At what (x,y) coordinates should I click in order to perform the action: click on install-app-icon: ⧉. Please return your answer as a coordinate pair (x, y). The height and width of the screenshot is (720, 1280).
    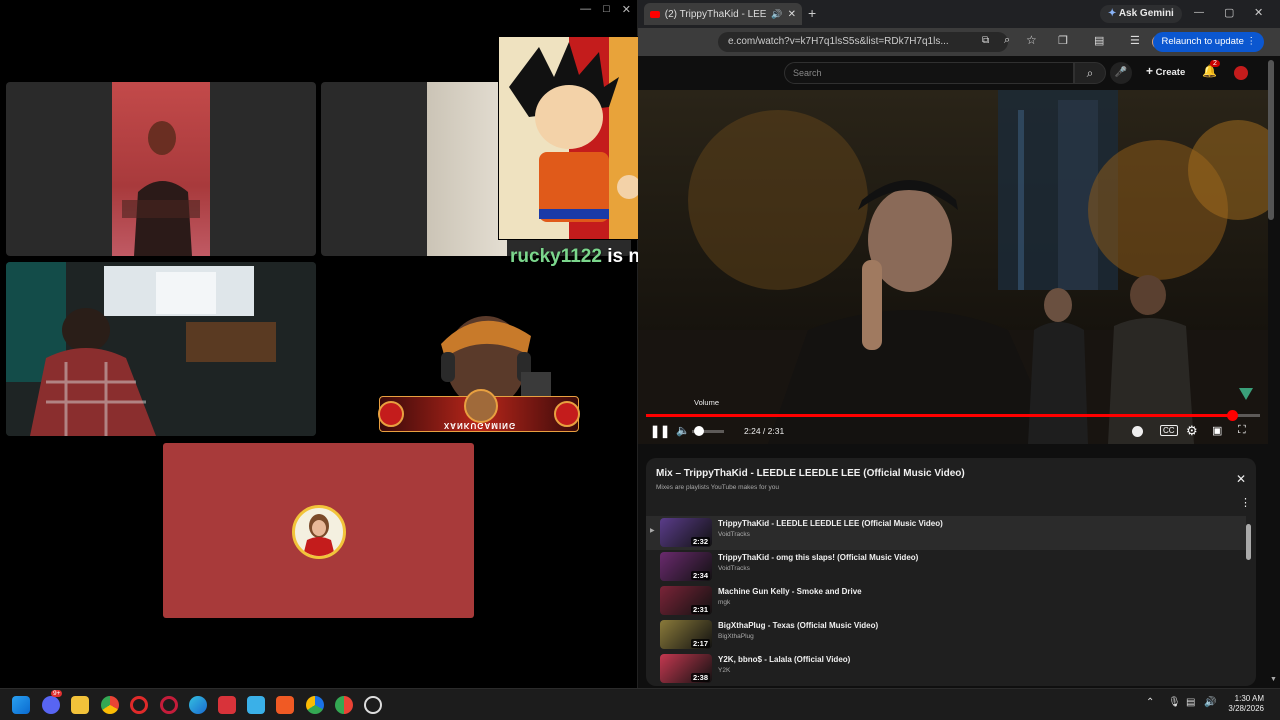
    Looking at the image, I should click on (985, 40).